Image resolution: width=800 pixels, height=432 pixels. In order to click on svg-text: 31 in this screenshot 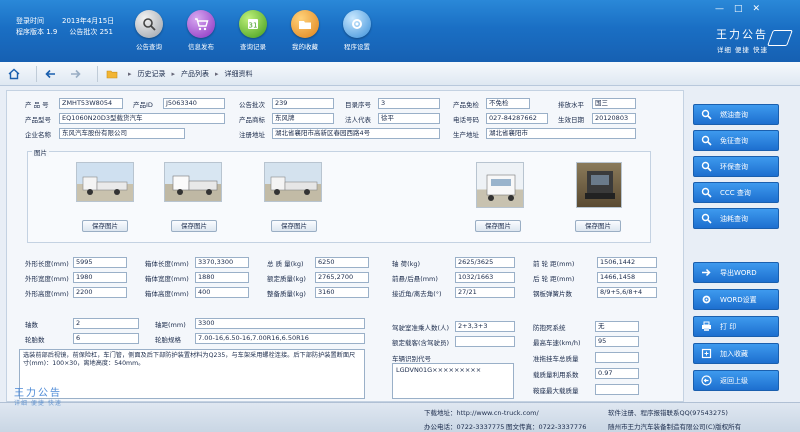, I will do `click(253, 26)`.